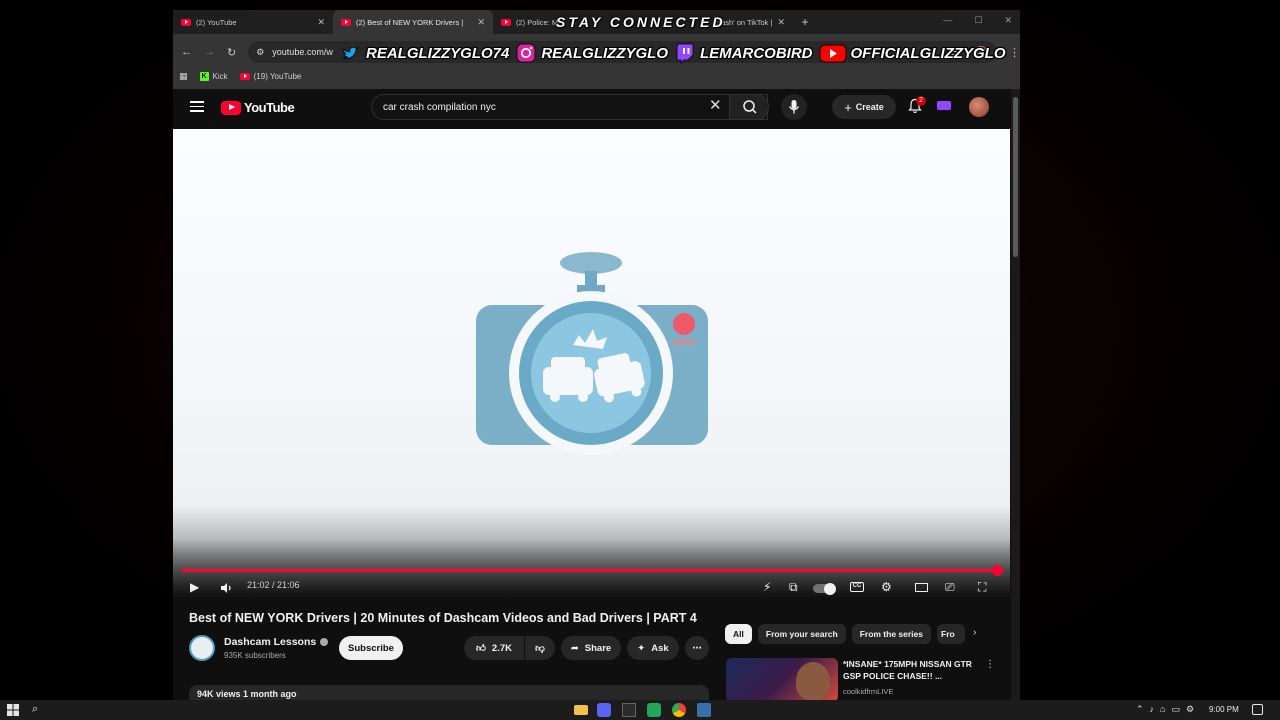 The width and height of the screenshot is (1280, 720). Describe the element at coordinates (1155, 709) in the screenshot. I see `speaker-icon: ♪` at that location.